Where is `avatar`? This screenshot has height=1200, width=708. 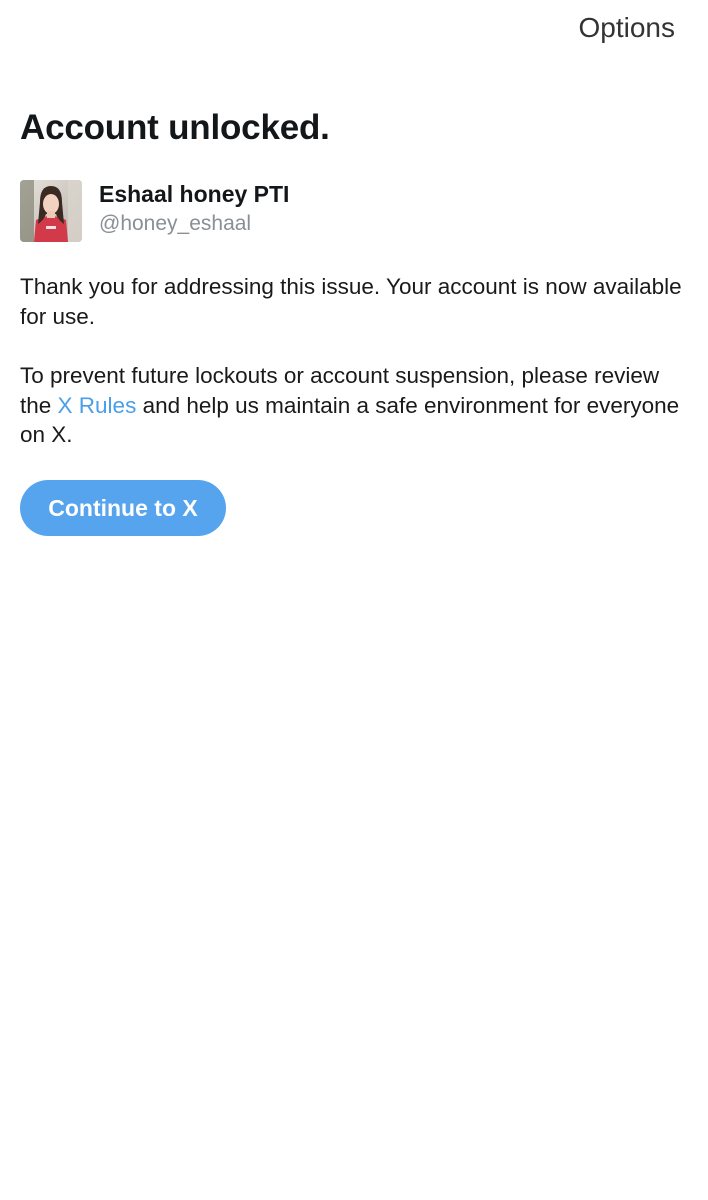 avatar is located at coordinates (51, 211).